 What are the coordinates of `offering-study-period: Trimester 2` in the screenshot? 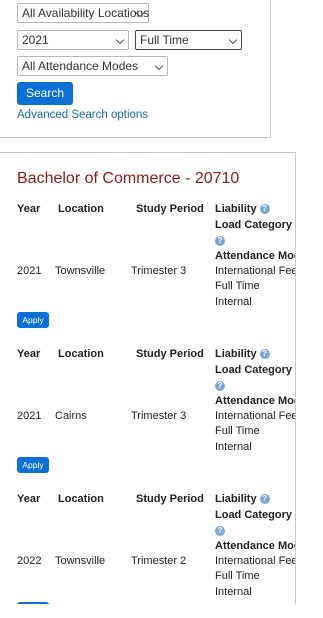 It's located at (159, 561).